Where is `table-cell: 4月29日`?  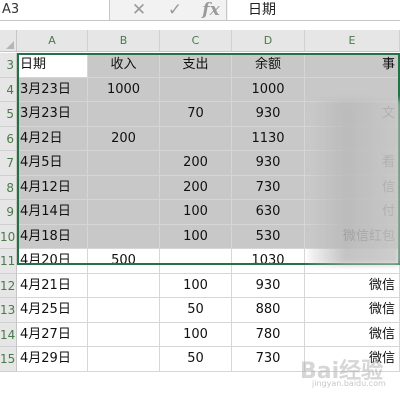
table-cell: 4月29日 is located at coordinates (52, 359).